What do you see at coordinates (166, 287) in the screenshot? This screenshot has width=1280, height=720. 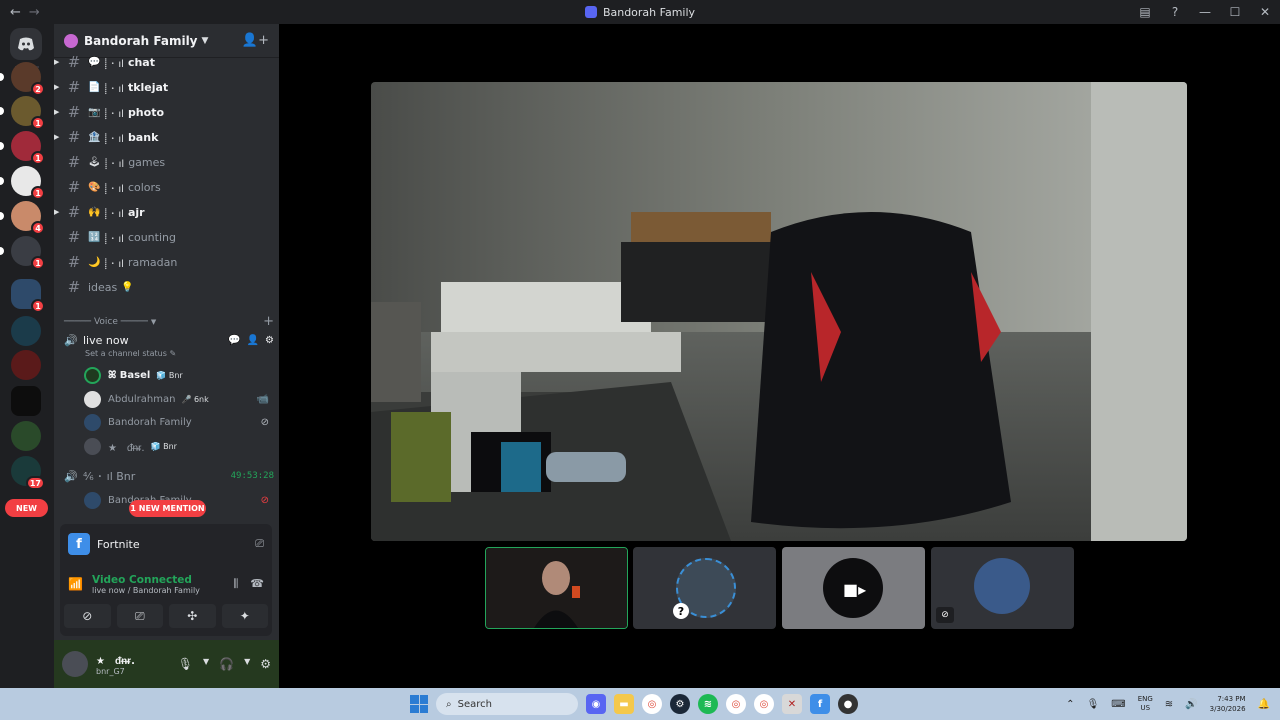 I see `channel-item: # ideas 💡` at bounding box center [166, 287].